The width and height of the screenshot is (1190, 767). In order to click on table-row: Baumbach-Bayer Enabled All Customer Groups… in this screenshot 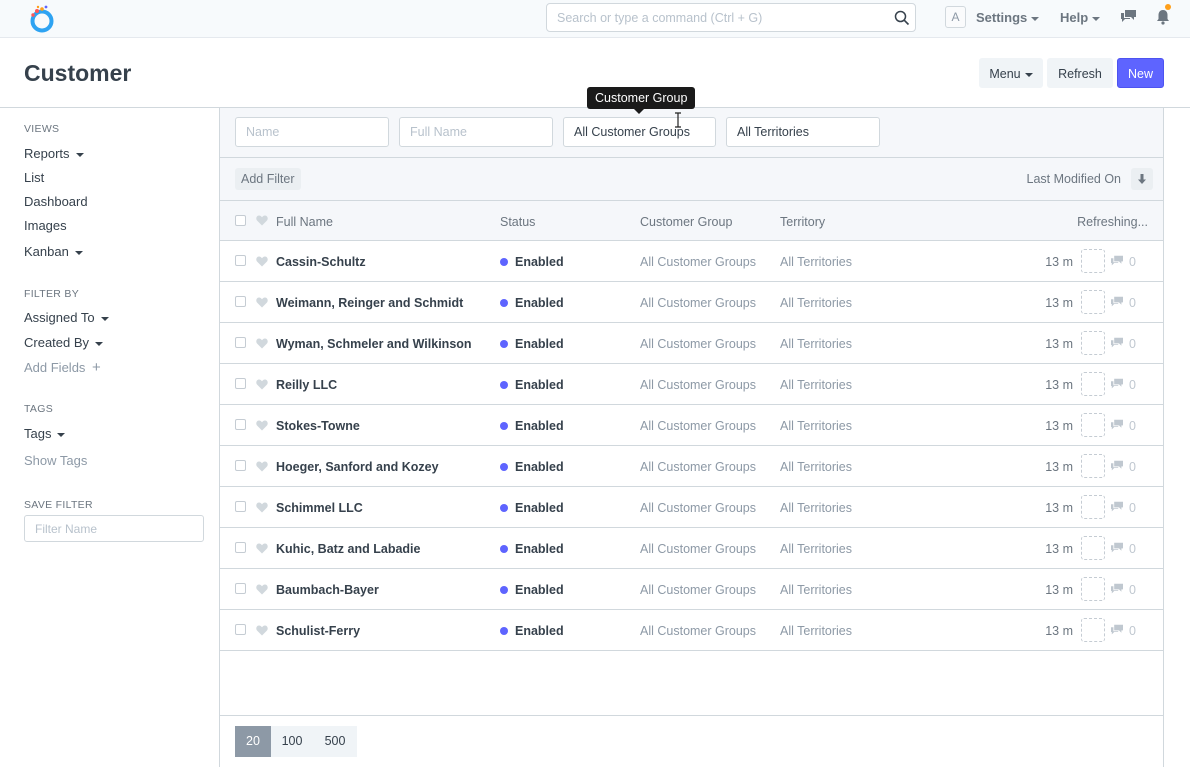, I will do `click(691, 589)`.